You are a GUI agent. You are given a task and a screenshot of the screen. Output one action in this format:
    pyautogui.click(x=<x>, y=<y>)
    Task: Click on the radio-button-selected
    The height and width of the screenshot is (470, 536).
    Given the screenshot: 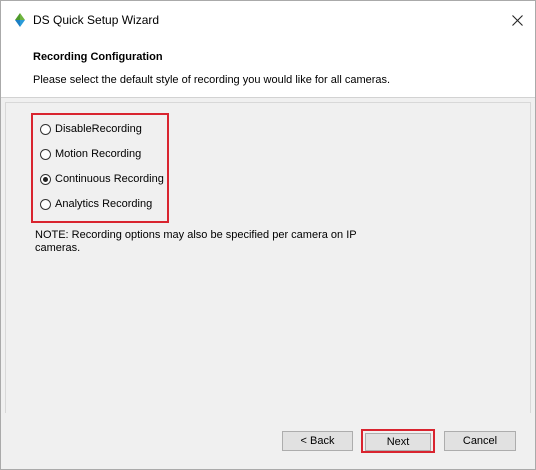 What is the action you would take?
    pyautogui.click(x=45, y=179)
    